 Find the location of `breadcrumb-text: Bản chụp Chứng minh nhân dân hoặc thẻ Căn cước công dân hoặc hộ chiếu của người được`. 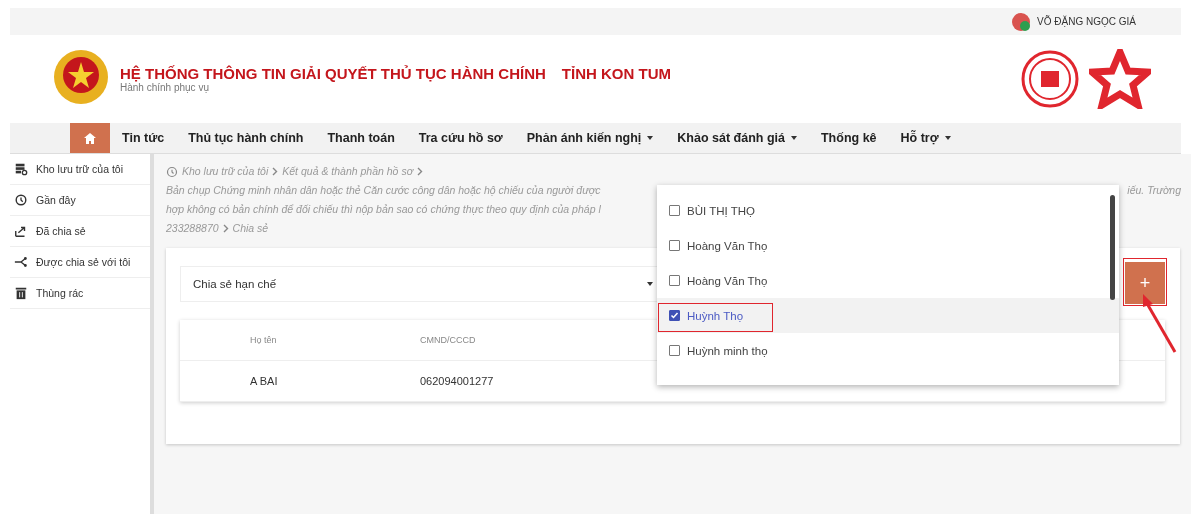

breadcrumb-text: Bản chụp Chứng minh nhân dân hoặc thẻ Căn cước công dân hoặc hộ chiếu của người được is located at coordinates (383, 190).